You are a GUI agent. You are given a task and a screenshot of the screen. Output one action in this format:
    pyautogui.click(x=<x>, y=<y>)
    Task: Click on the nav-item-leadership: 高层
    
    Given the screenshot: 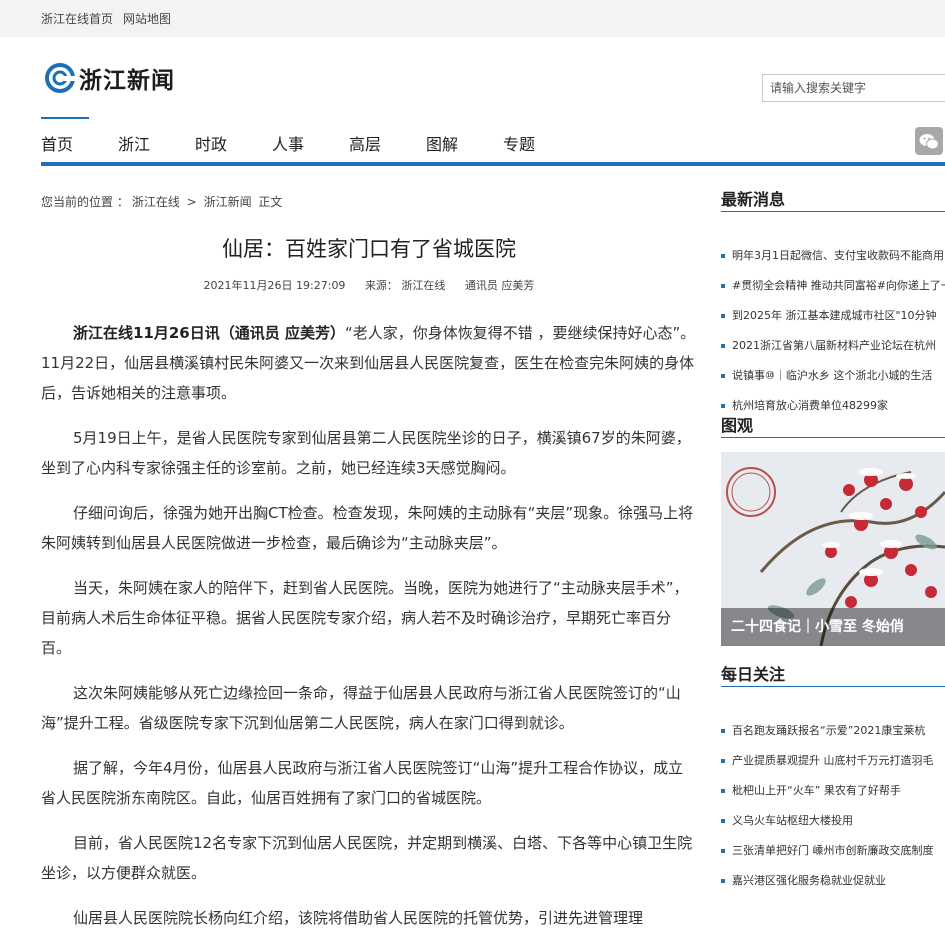 What is the action you would take?
    pyautogui.click(x=365, y=143)
    